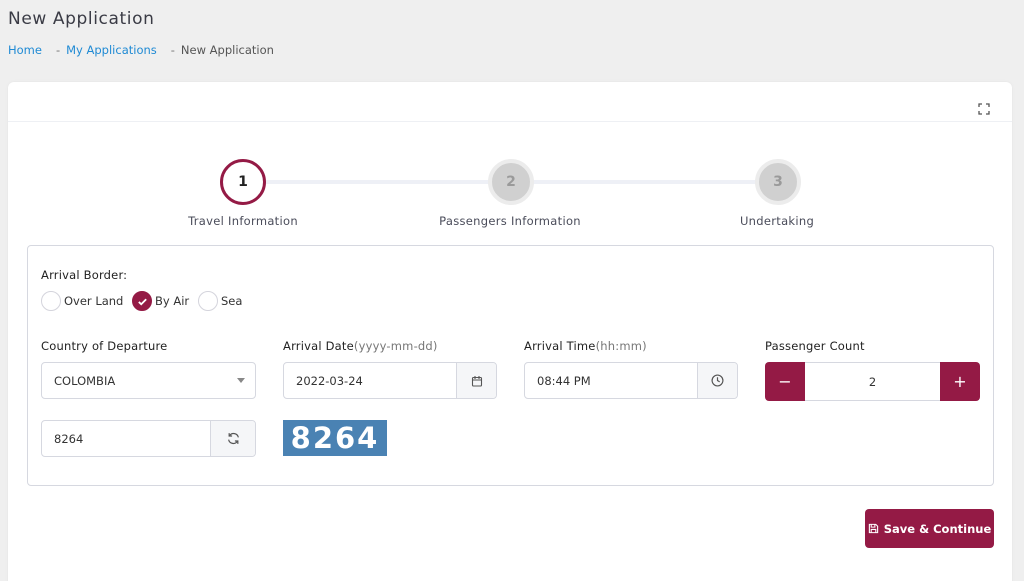 The width and height of the screenshot is (1024, 581). What do you see at coordinates (872, 381) in the screenshot?
I see `passenger-count-input: 2` at bounding box center [872, 381].